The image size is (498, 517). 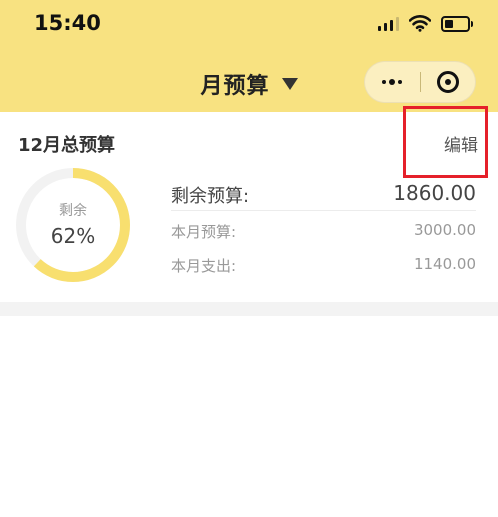 I want to click on stat-divider, so click(x=323, y=210).